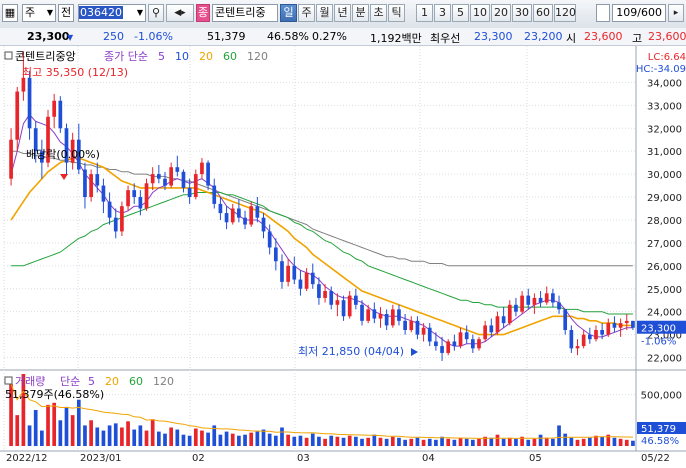  What do you see at coordinates (306, 13) in the screenshot?
I see `period-tab: 주` at bounding box center [306, 13].